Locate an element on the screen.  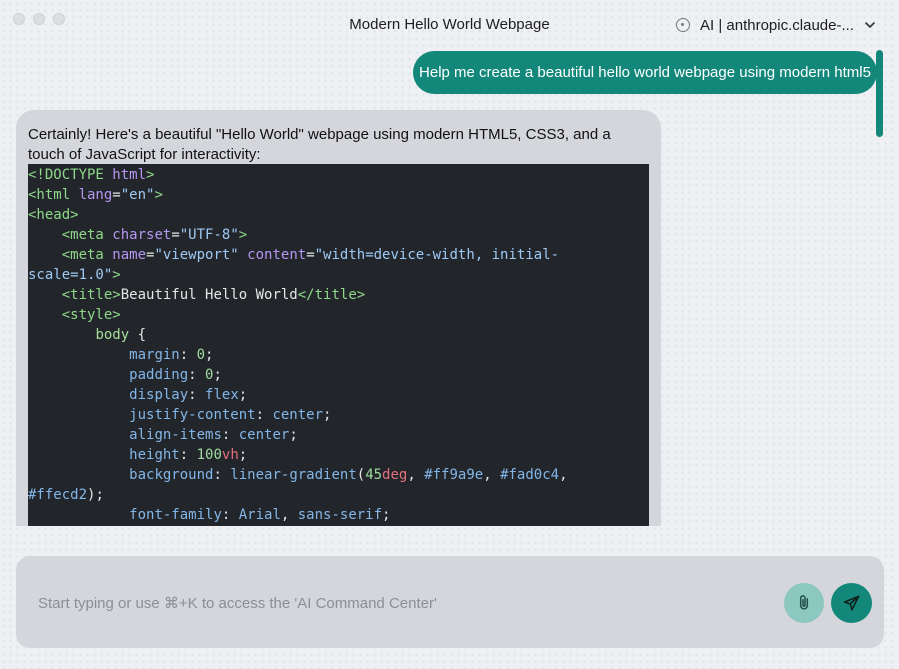
code-token: vh is located at coordinates (230, 455).